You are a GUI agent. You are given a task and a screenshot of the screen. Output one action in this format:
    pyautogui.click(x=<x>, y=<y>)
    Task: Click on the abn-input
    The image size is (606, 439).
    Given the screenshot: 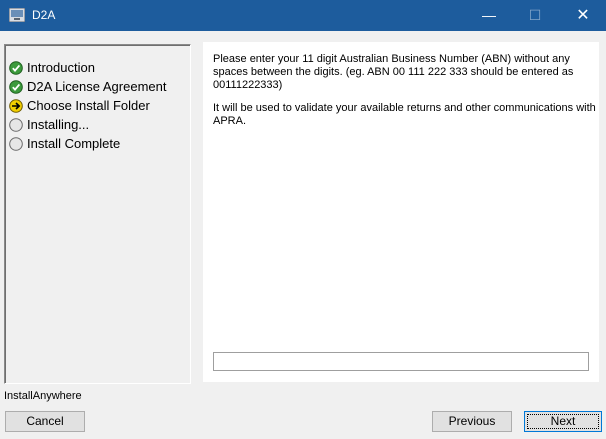 What is the action you would take?
    pyautogui.click(x=401, y=361)
    